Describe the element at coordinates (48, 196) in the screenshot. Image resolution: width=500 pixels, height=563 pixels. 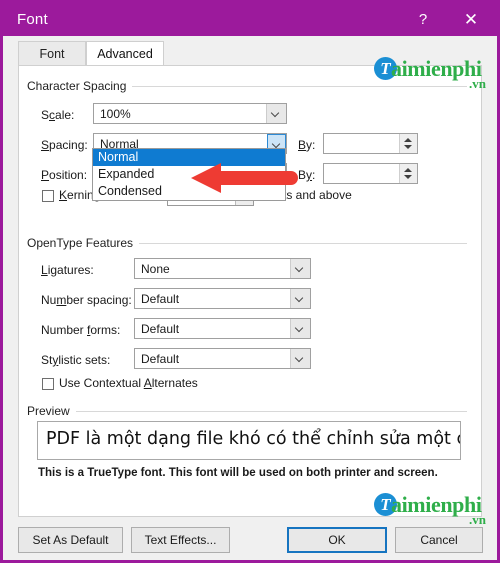
I see `kerning-checkbox` at that location.